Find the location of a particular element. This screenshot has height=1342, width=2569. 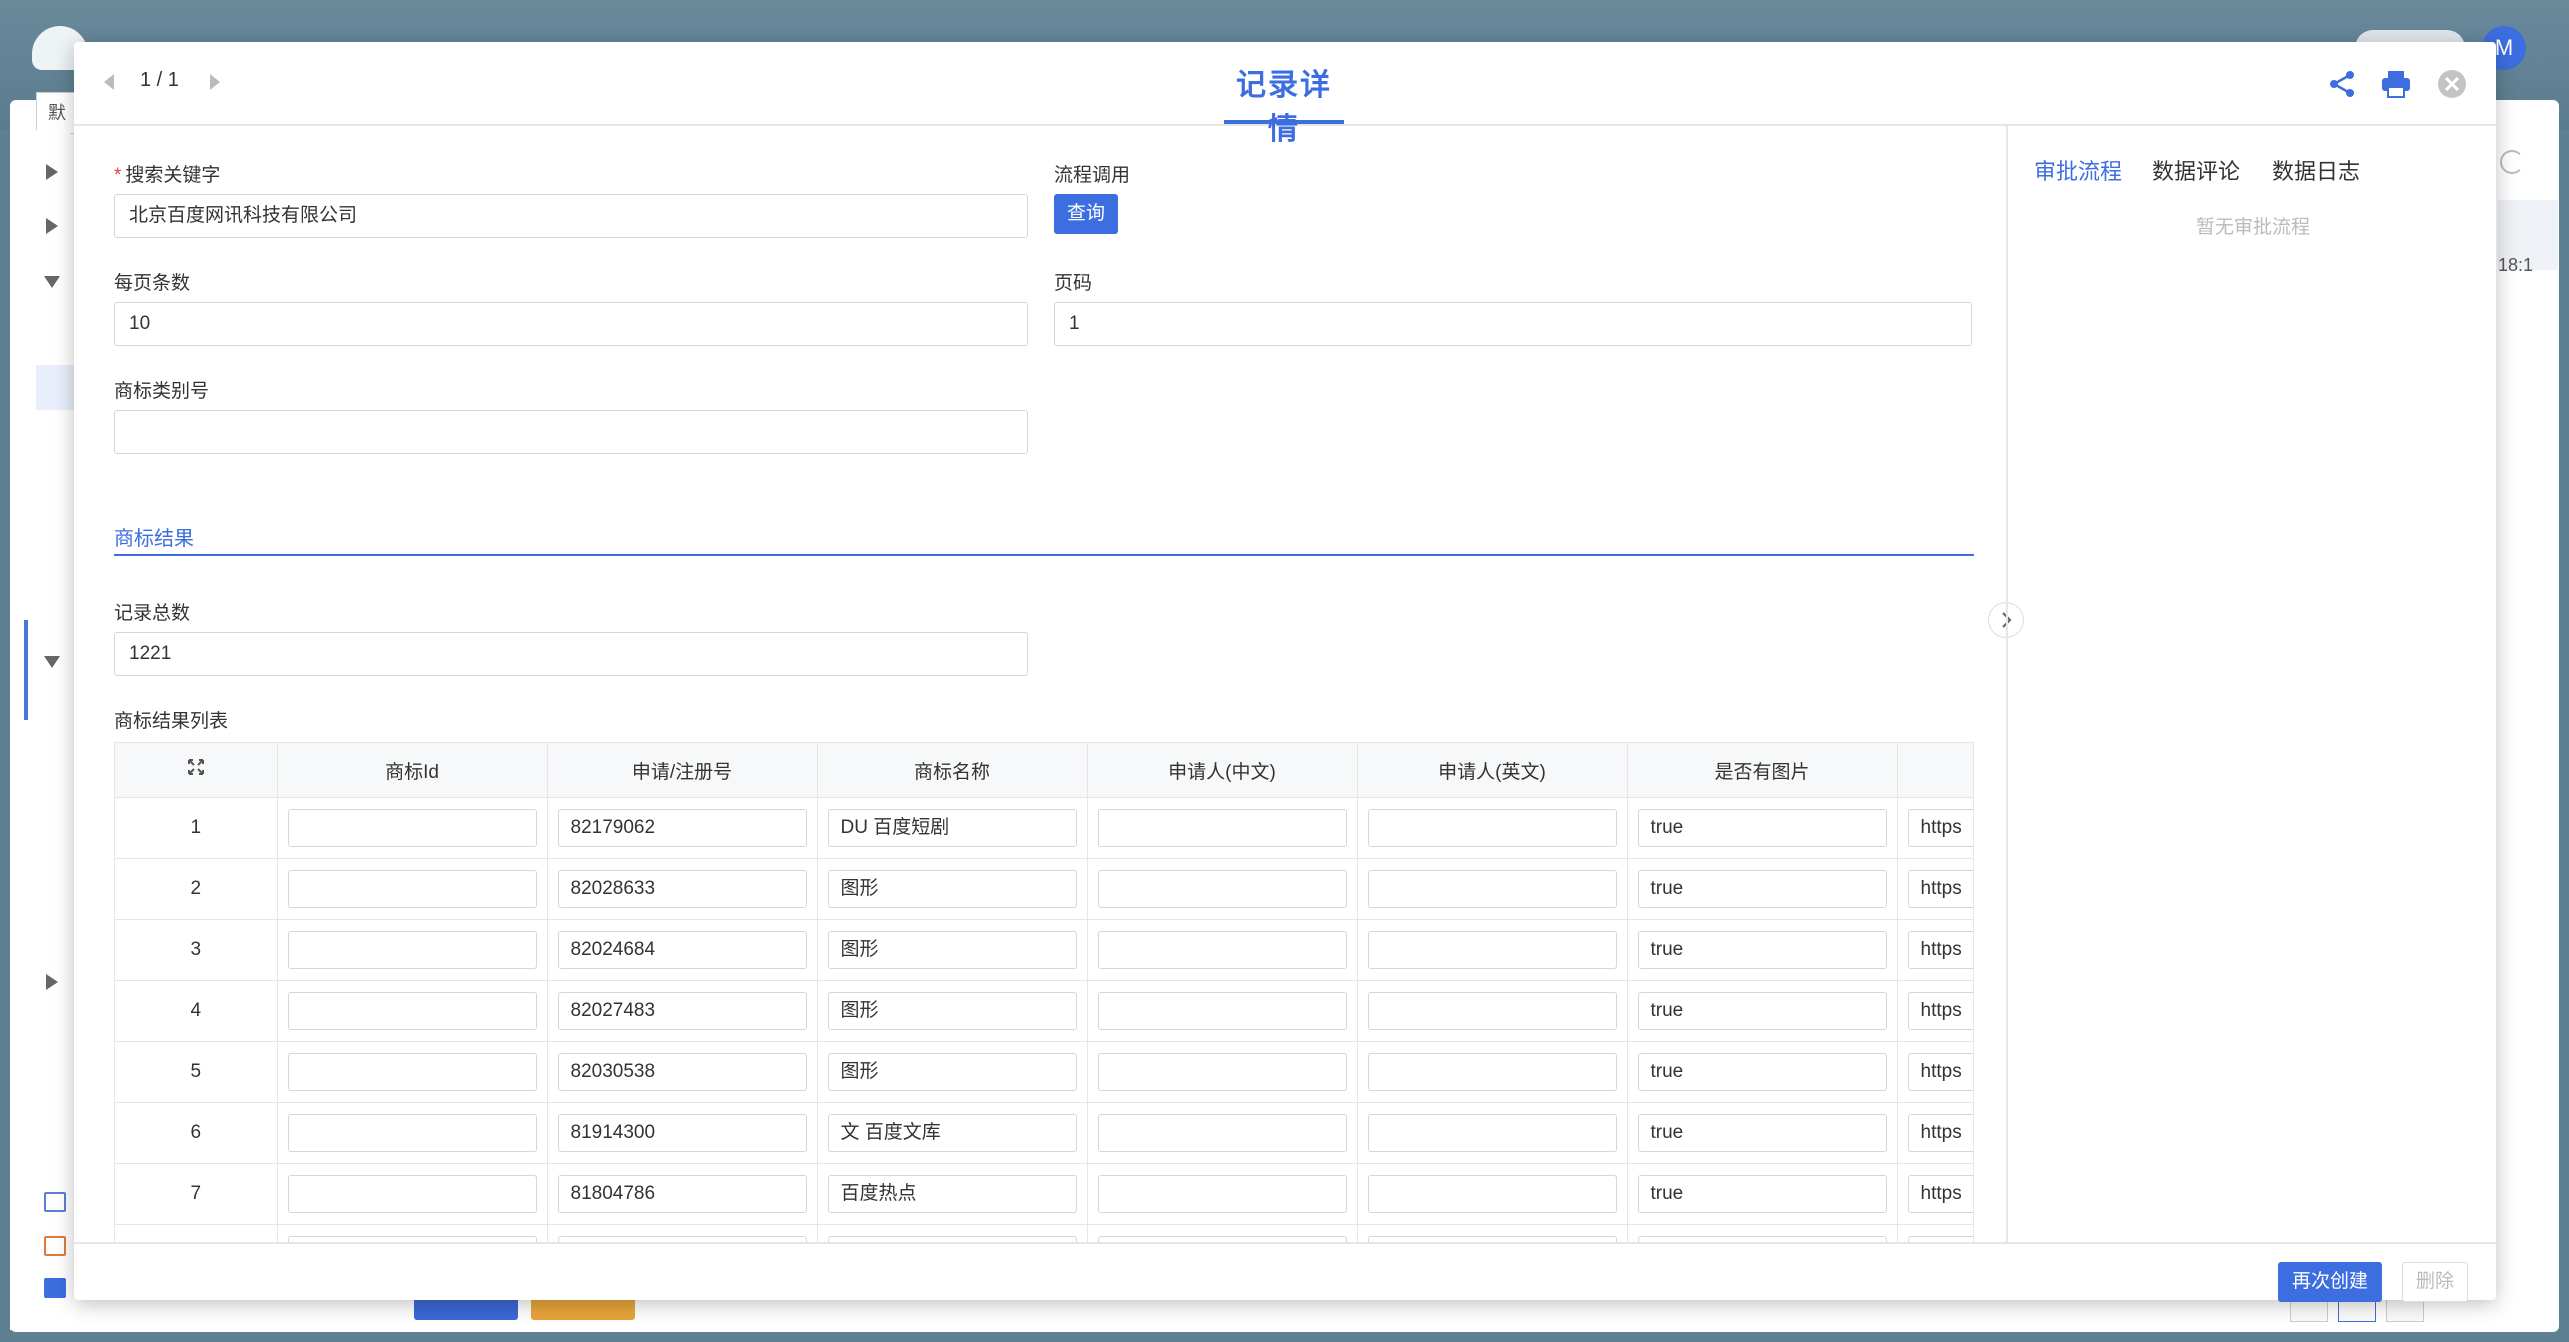

table-header-row: 商标Id 申请/注册号 商标名称 申请人(中文) 申请人(英文) 是否有图片 is located at coordinates (1044, 770).